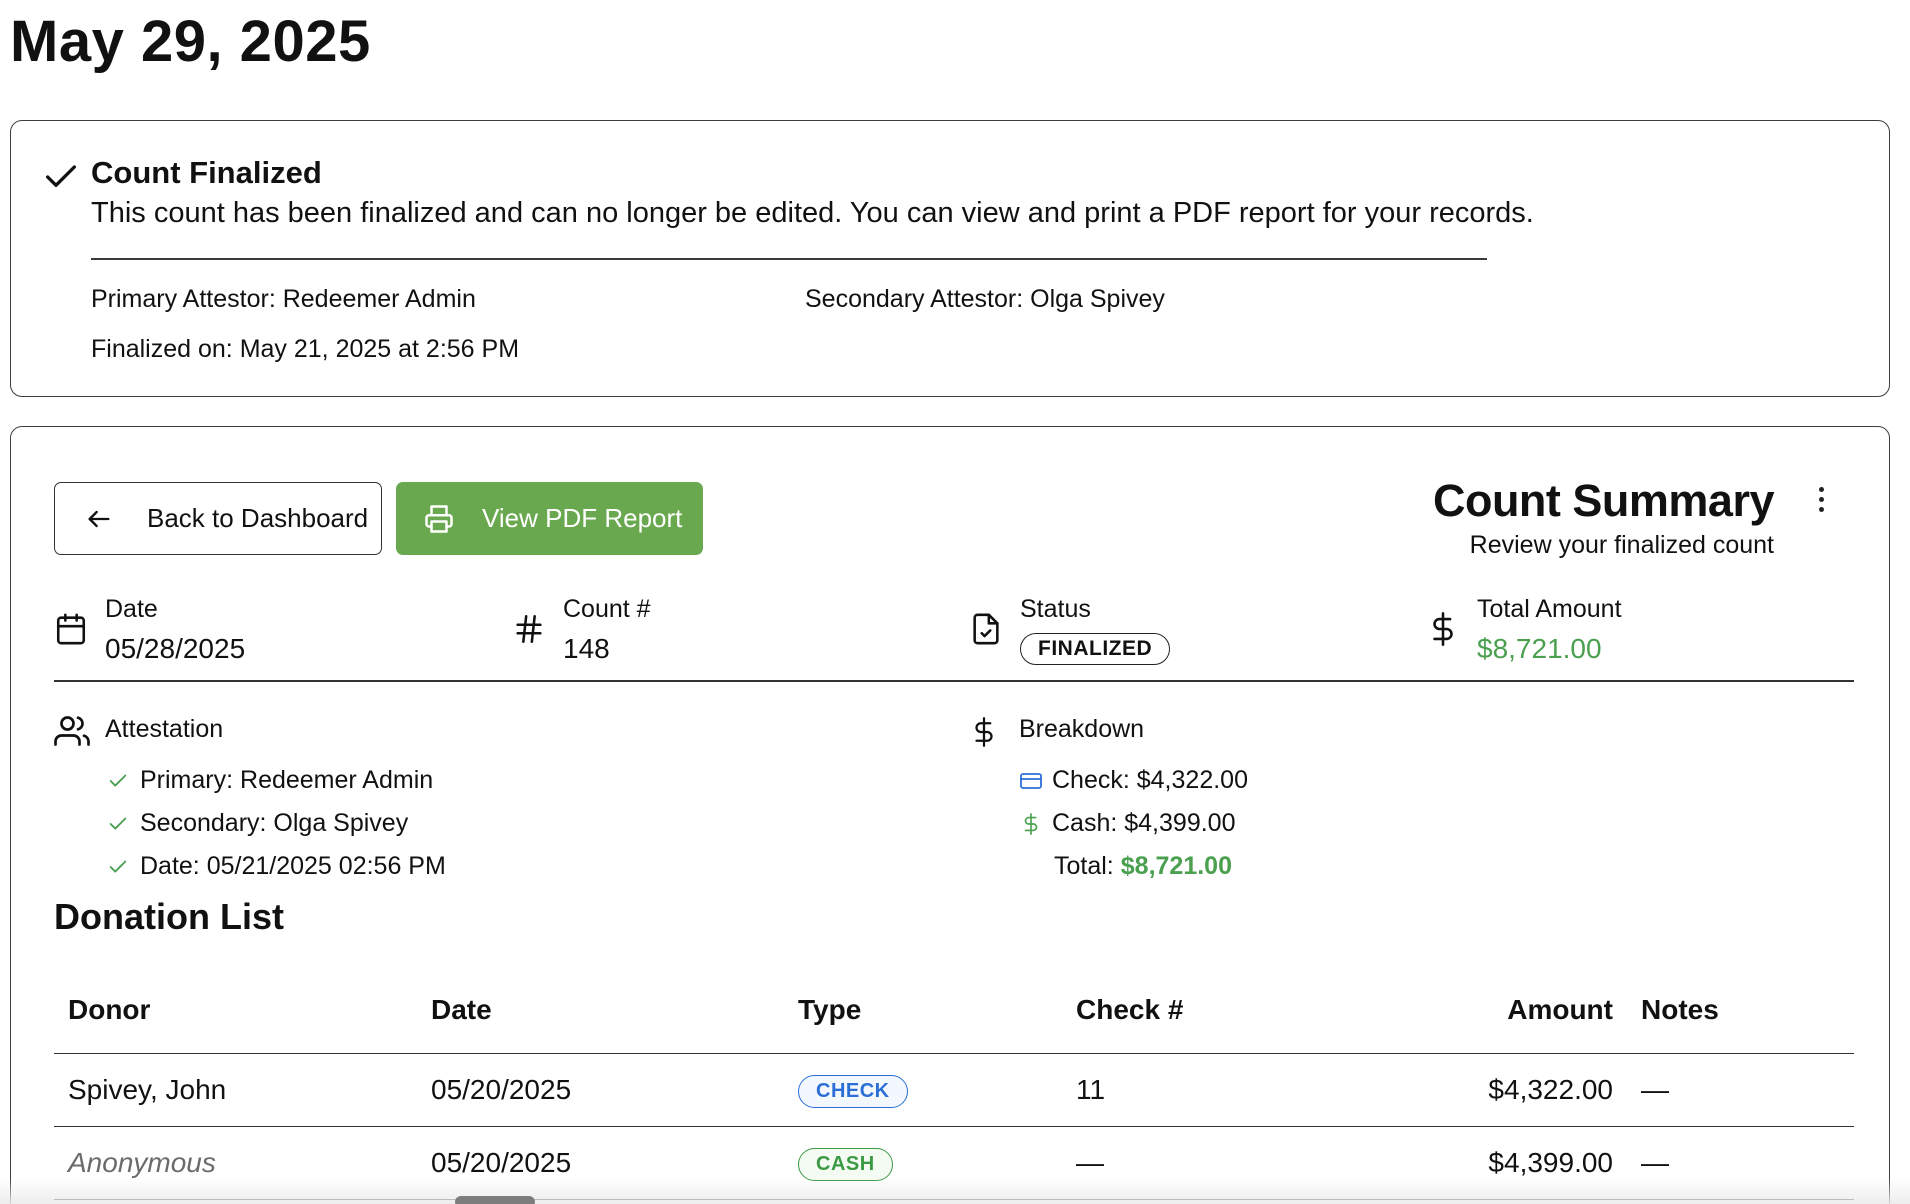  I want to click on attestation-value: 05/21/2025 02:56 PM, so click(326, 866).